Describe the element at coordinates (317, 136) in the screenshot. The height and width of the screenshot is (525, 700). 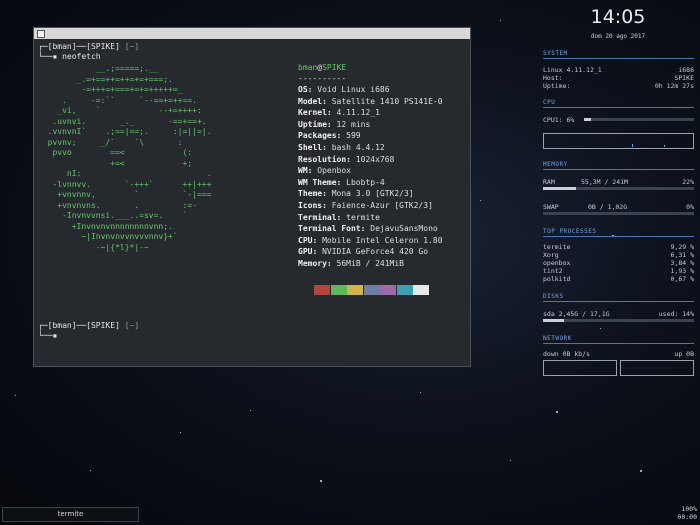
I see `info-key: Packages` at that location.